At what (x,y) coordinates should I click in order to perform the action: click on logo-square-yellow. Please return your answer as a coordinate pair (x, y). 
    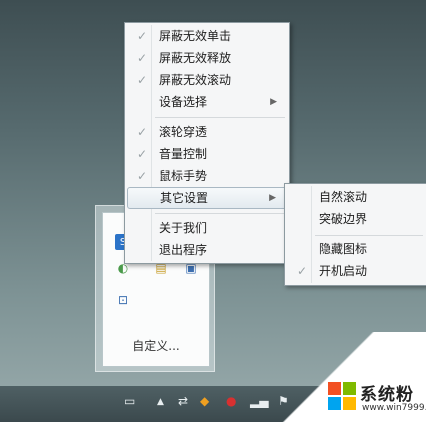
    Looking at the image, I should click on (349, 403).